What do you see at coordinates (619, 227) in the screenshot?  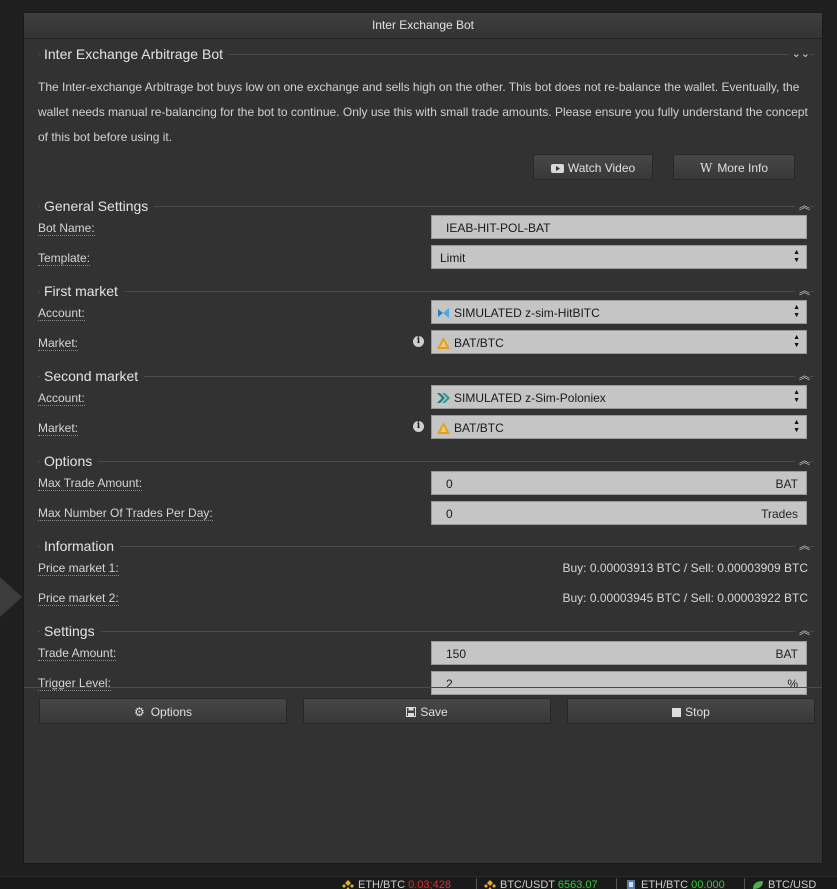 I see `bot-name-input: IEAB-HIT-POL-BAT` at bounding box center [619, 227].